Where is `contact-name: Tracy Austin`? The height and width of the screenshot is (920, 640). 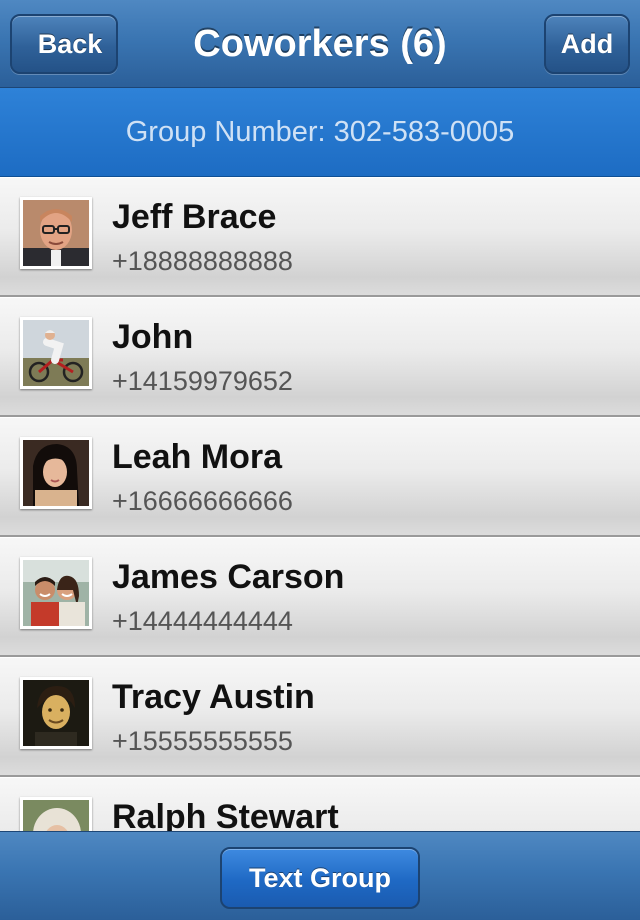
contact-name: Tracy Austin is located at coordinates (213, 697).